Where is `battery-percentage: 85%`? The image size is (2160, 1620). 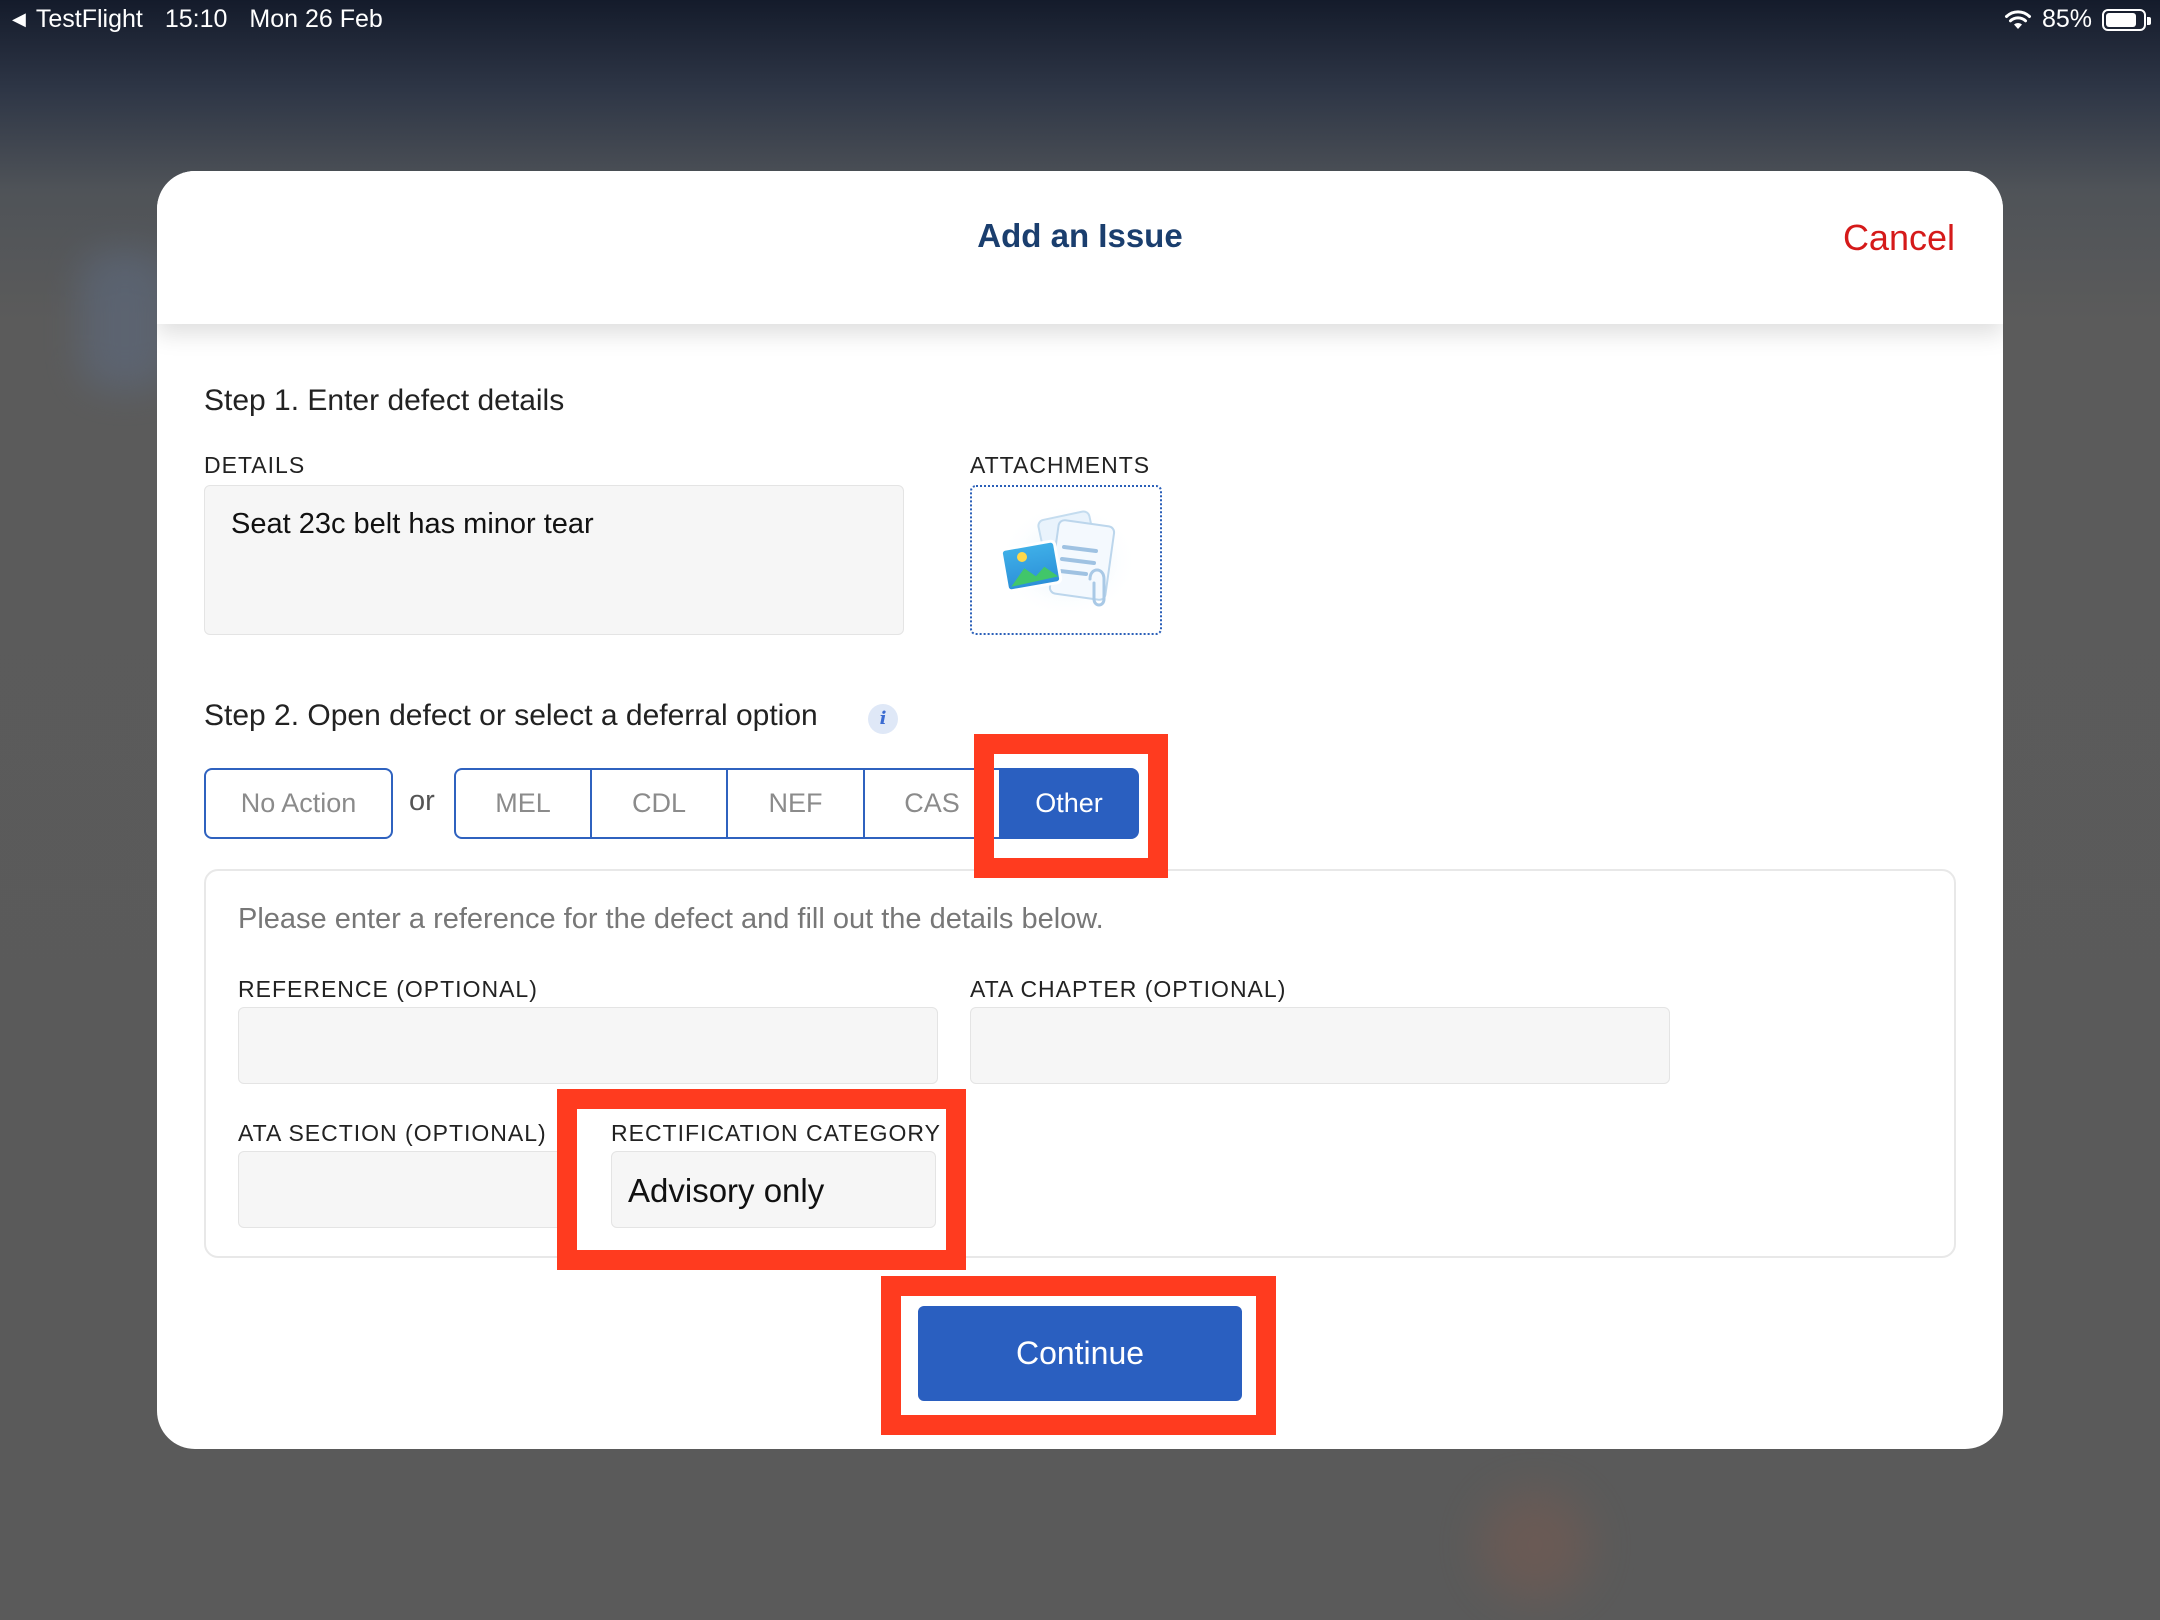
battery-percentage: 85% is located at coordinates (2066, 19).